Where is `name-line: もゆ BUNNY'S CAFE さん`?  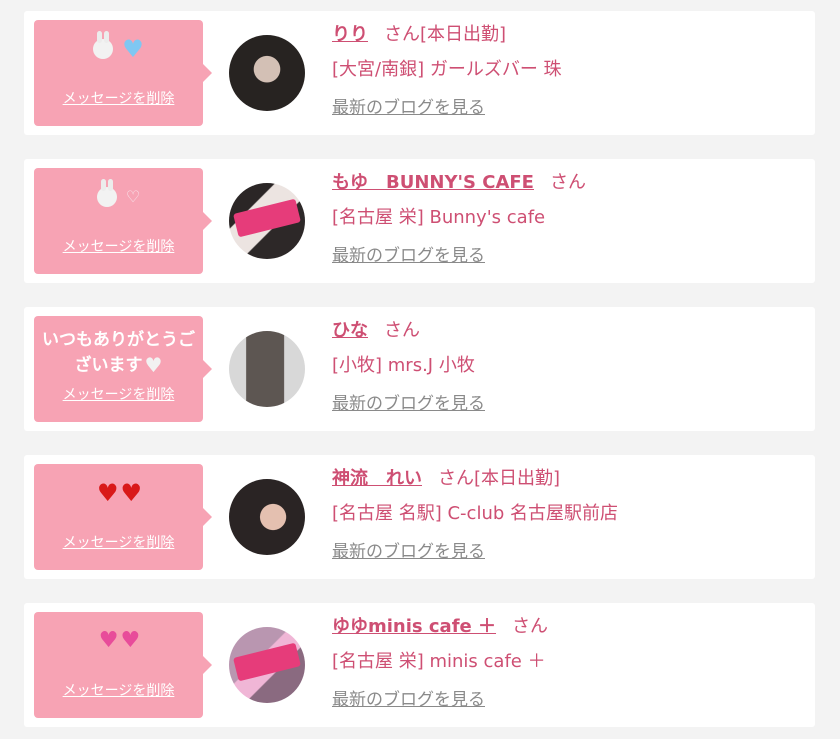 name-line: もゆ BUNNY'S CAFE さん is located at coordinates (459, 183).